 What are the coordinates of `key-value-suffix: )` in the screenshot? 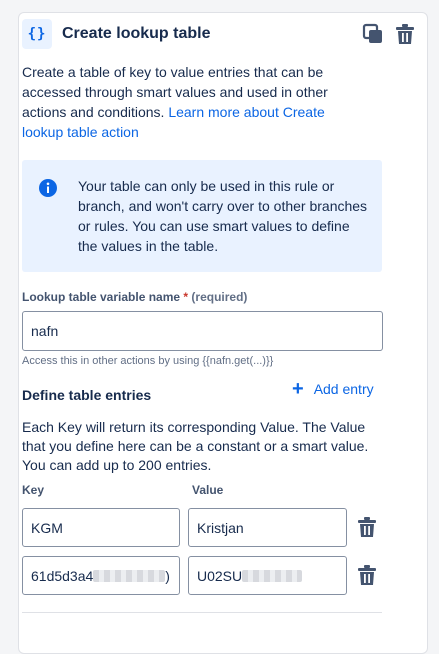 It's located at (167, 575).